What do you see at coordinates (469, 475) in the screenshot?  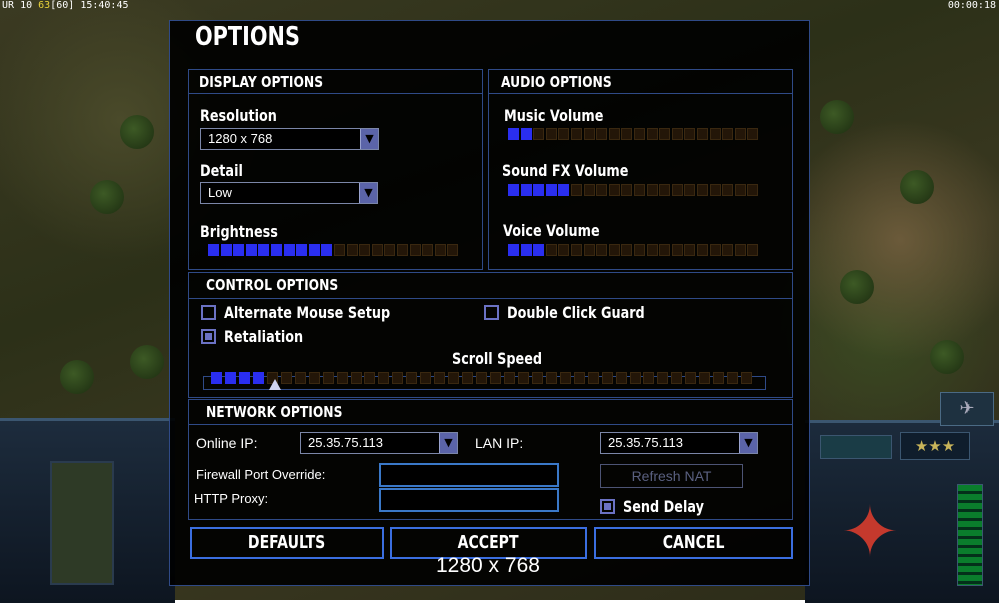 I see `firewall-port-input` at bounding box center [469, 475].